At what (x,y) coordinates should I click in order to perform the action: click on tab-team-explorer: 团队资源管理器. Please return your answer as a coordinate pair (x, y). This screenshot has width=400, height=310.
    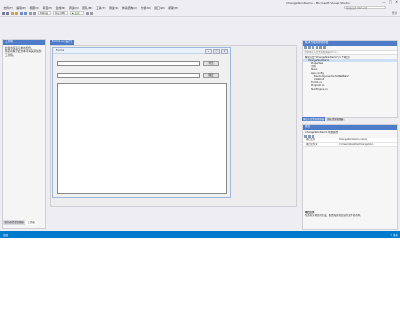
    Looking at the image, I should click on (335, 119).